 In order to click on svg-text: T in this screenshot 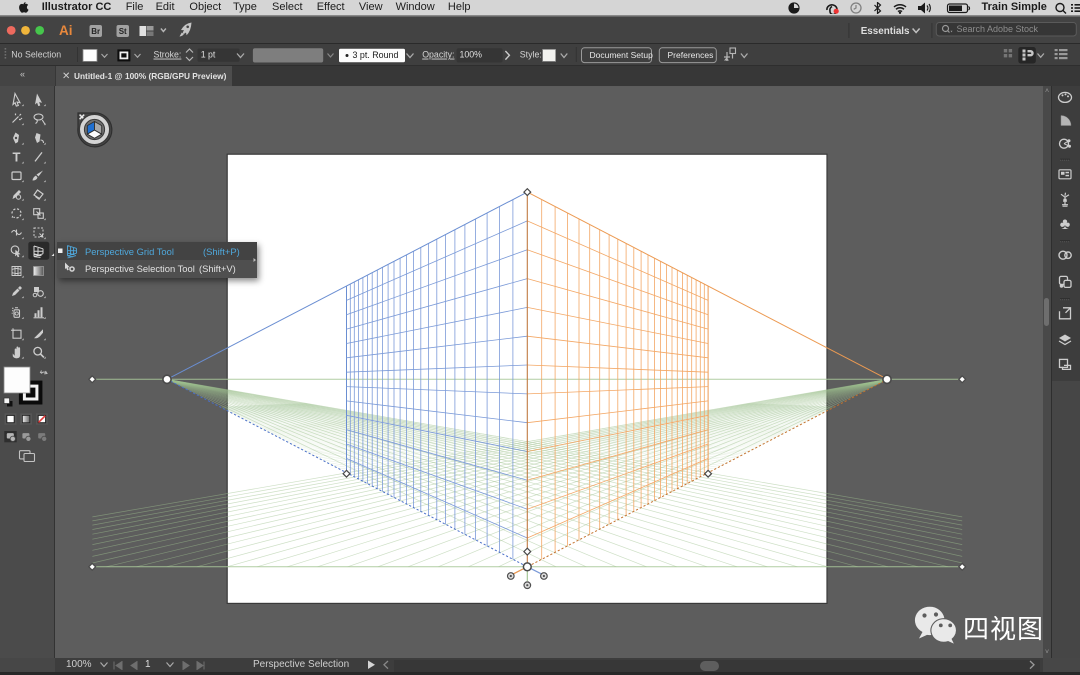, I will do `click(17, 157)`.